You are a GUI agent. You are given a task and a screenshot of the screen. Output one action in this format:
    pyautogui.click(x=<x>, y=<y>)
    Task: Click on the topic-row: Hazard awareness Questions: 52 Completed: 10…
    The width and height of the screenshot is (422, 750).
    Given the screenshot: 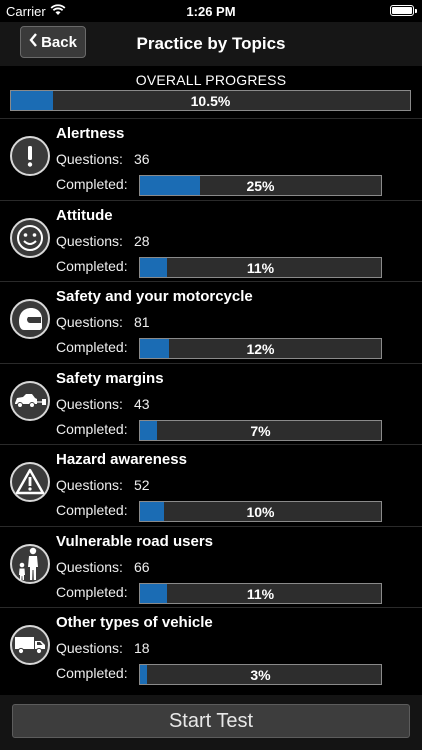 What is the action you would take?
    pyautogui.click(x=211, y=484)
    